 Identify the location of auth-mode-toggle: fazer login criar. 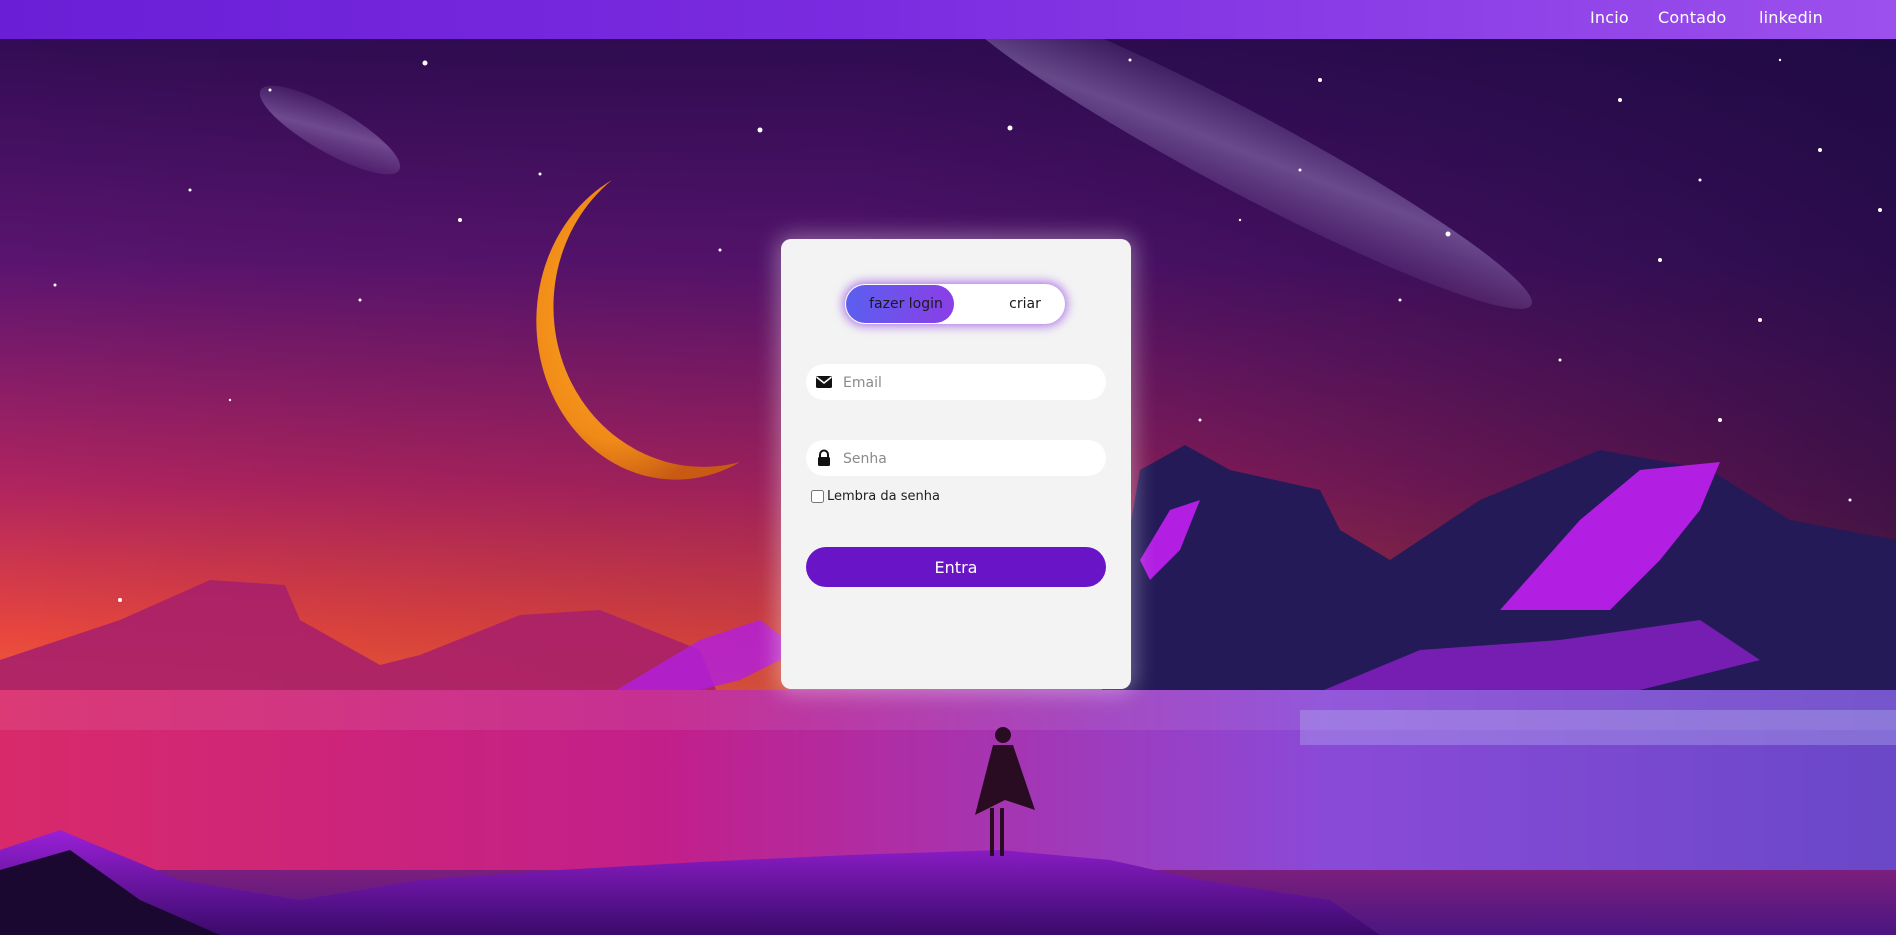
(955, 304).